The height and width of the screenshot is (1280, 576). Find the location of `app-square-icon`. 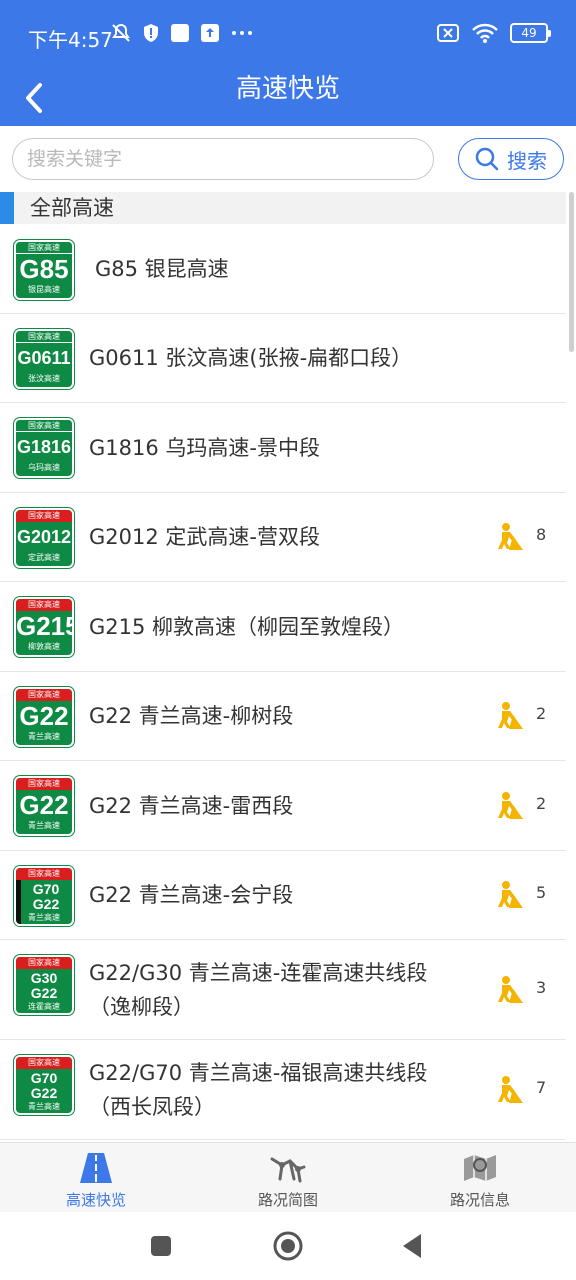

app-square-icon is located at coordinates (180, 33).